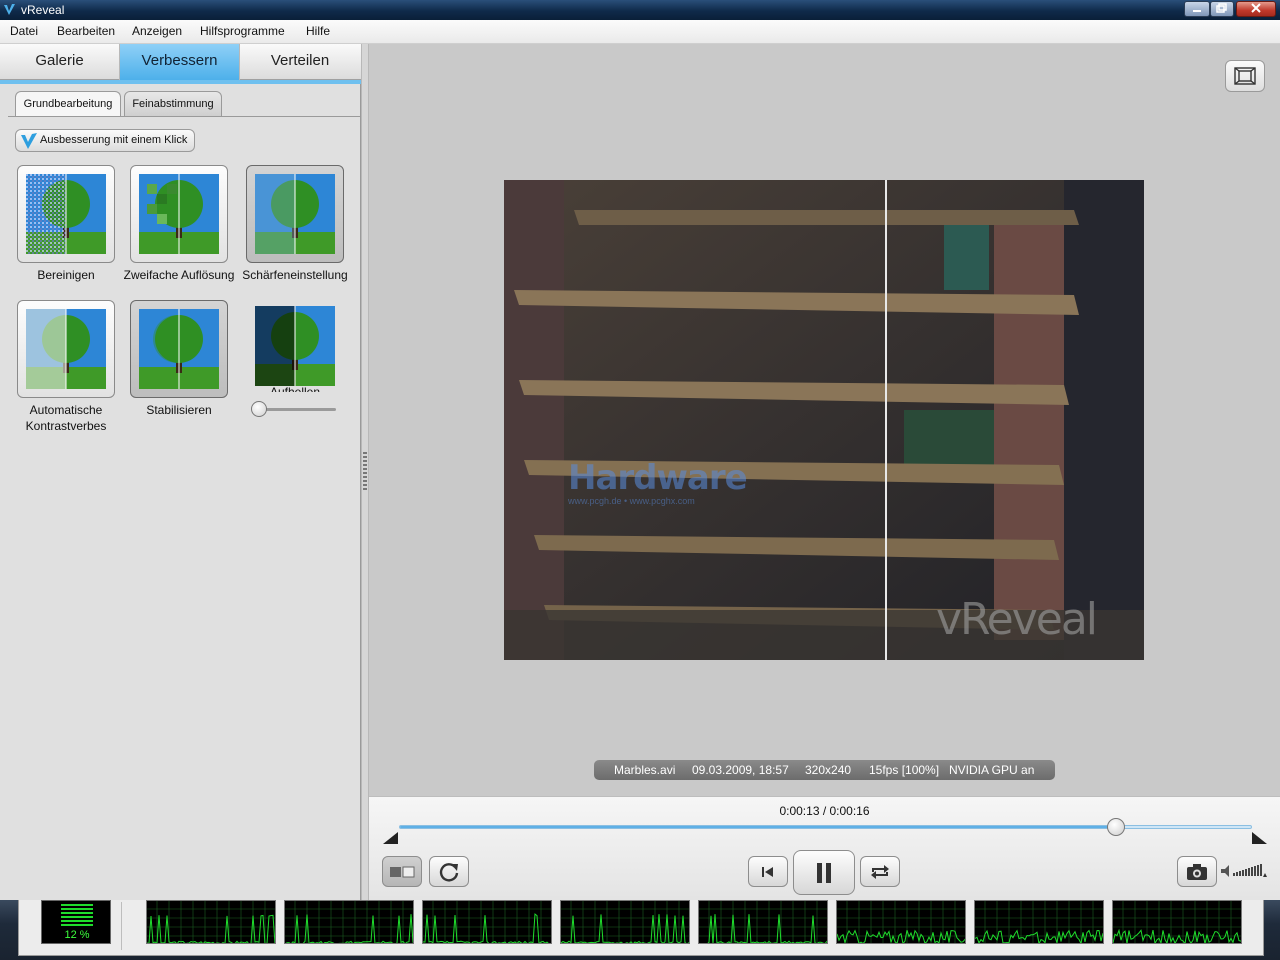 This screenshot has height=960, width=1280. What do you see at coordinates (640, 10) in the screenshot?
I see `title-bar: vReveal` at bounding box center [640, 10].